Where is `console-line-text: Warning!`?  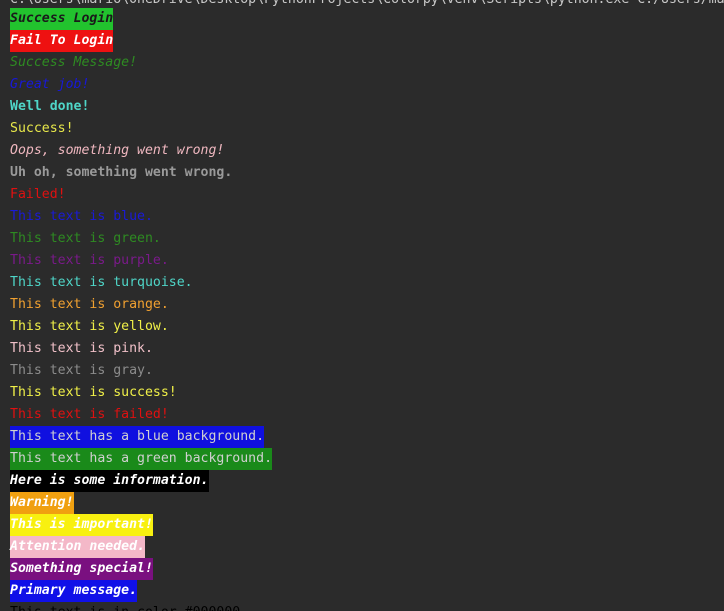 console-line-text: Warning! is located at coordinates (42, 503).